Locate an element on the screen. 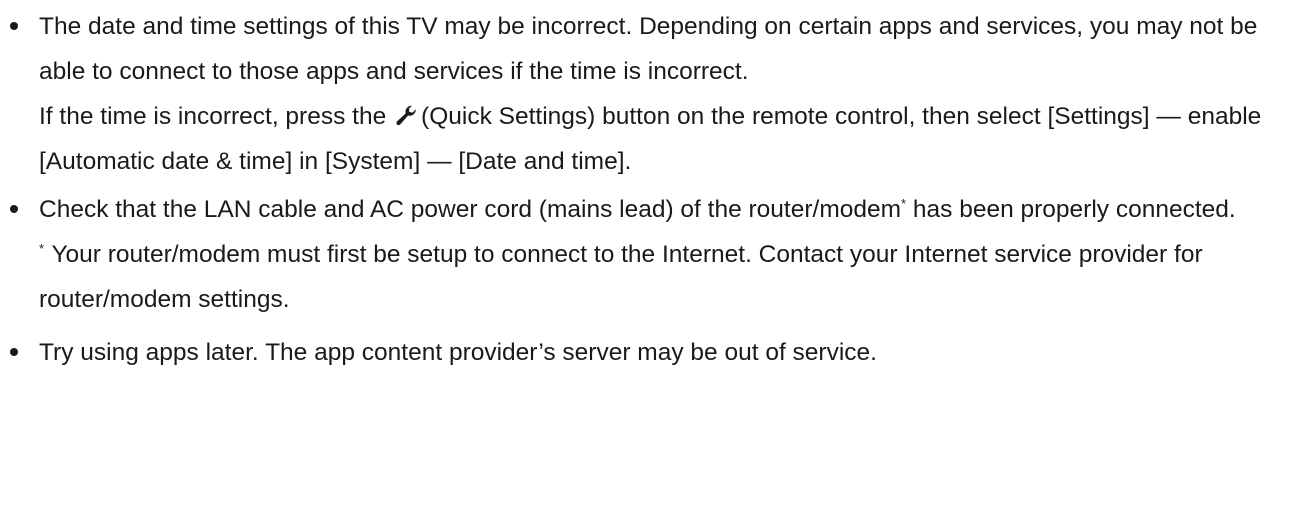  quick-settings-label: (Quick Settings) is located at coordinates (508, 116).